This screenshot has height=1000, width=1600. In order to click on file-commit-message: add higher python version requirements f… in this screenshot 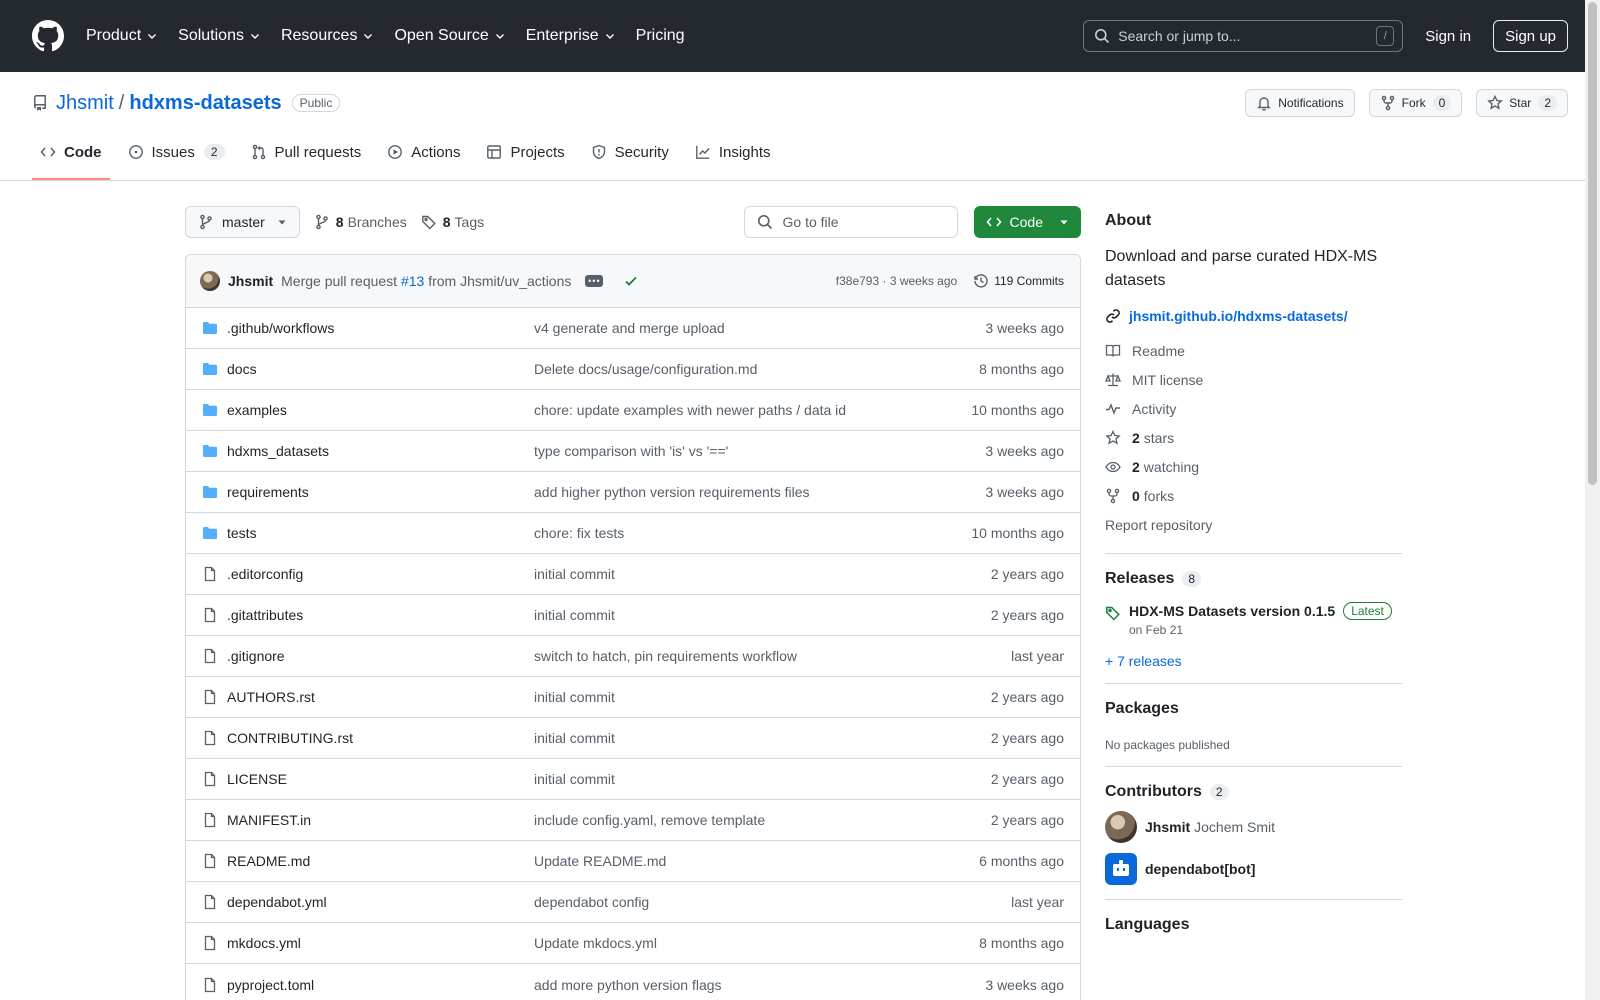, I will do `click(739, 492)`.